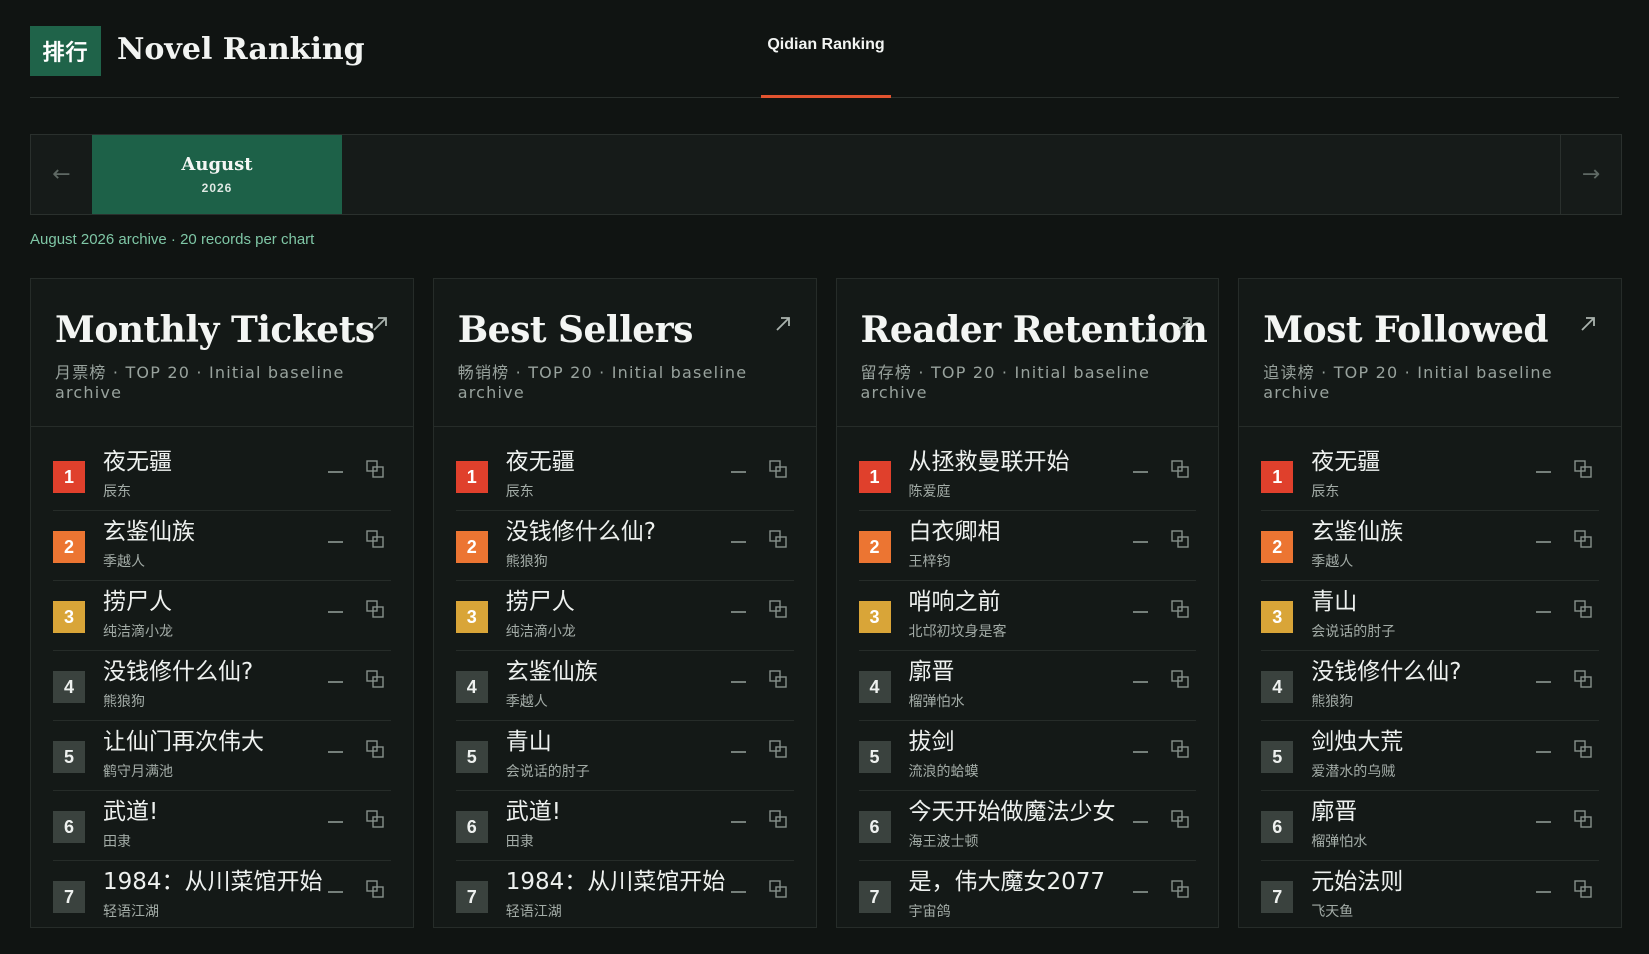  I want to click on list-item: 4 玄鉴仙族 季越人, so click(624, 686).